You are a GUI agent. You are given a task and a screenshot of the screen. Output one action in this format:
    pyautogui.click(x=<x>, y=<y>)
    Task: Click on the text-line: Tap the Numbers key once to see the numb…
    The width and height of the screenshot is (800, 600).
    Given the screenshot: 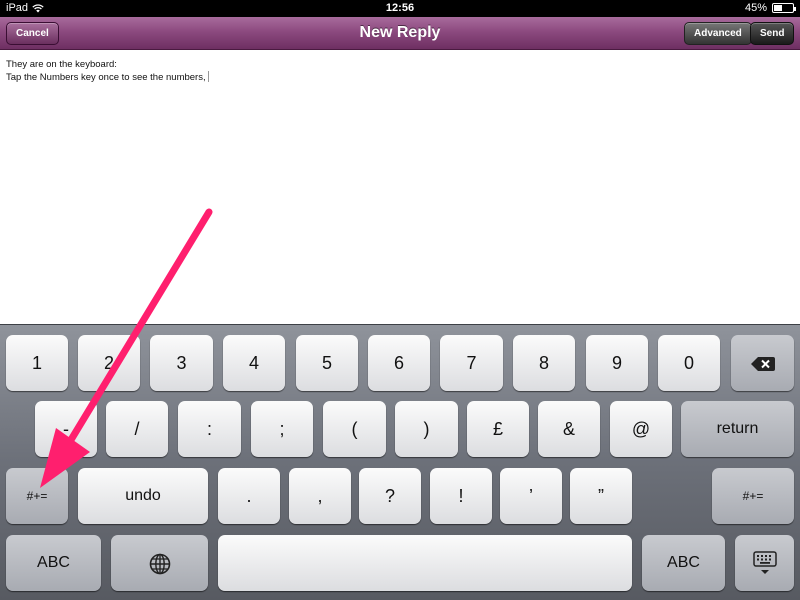 What is the action you would take?
    pyautogui.click(x=106, y=77)
    